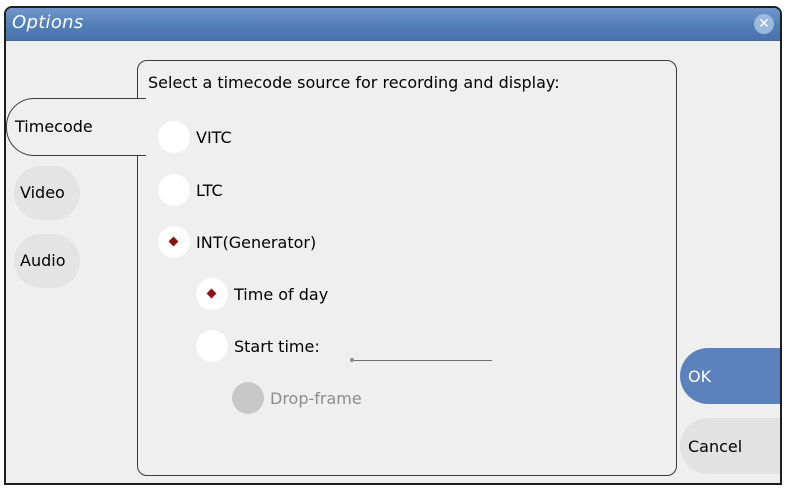 The height and width of the screenshot is (488, 786). What do you see at coordinates (42, 192) in the screenshot?
I see `tab-label: Video` at bounding box center [42, 192].